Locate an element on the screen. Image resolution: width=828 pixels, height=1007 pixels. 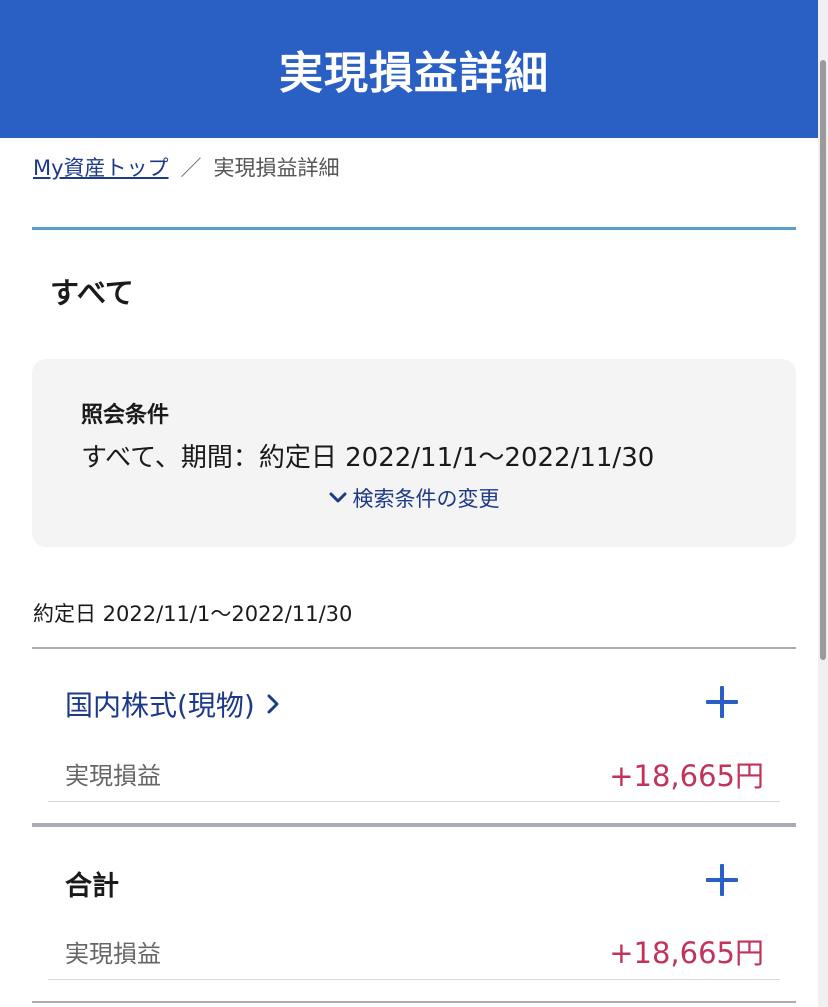
scrollbar-thumb is located at coordinates (823, 360).